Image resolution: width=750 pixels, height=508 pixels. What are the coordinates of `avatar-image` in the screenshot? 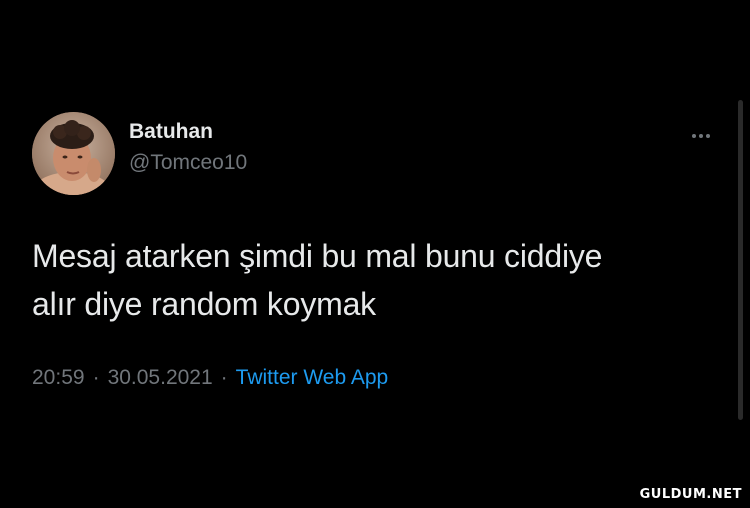 It's located at (73, 153).